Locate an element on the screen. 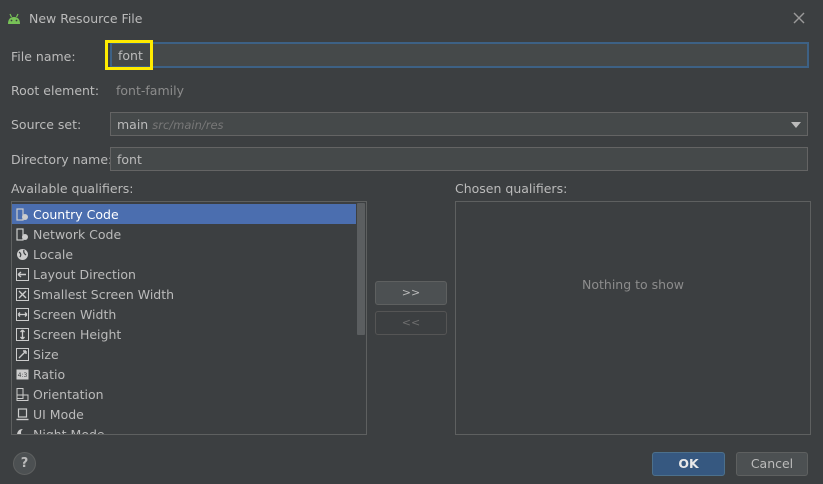  root-element-value: font-family is located at coordinates (150, 90).